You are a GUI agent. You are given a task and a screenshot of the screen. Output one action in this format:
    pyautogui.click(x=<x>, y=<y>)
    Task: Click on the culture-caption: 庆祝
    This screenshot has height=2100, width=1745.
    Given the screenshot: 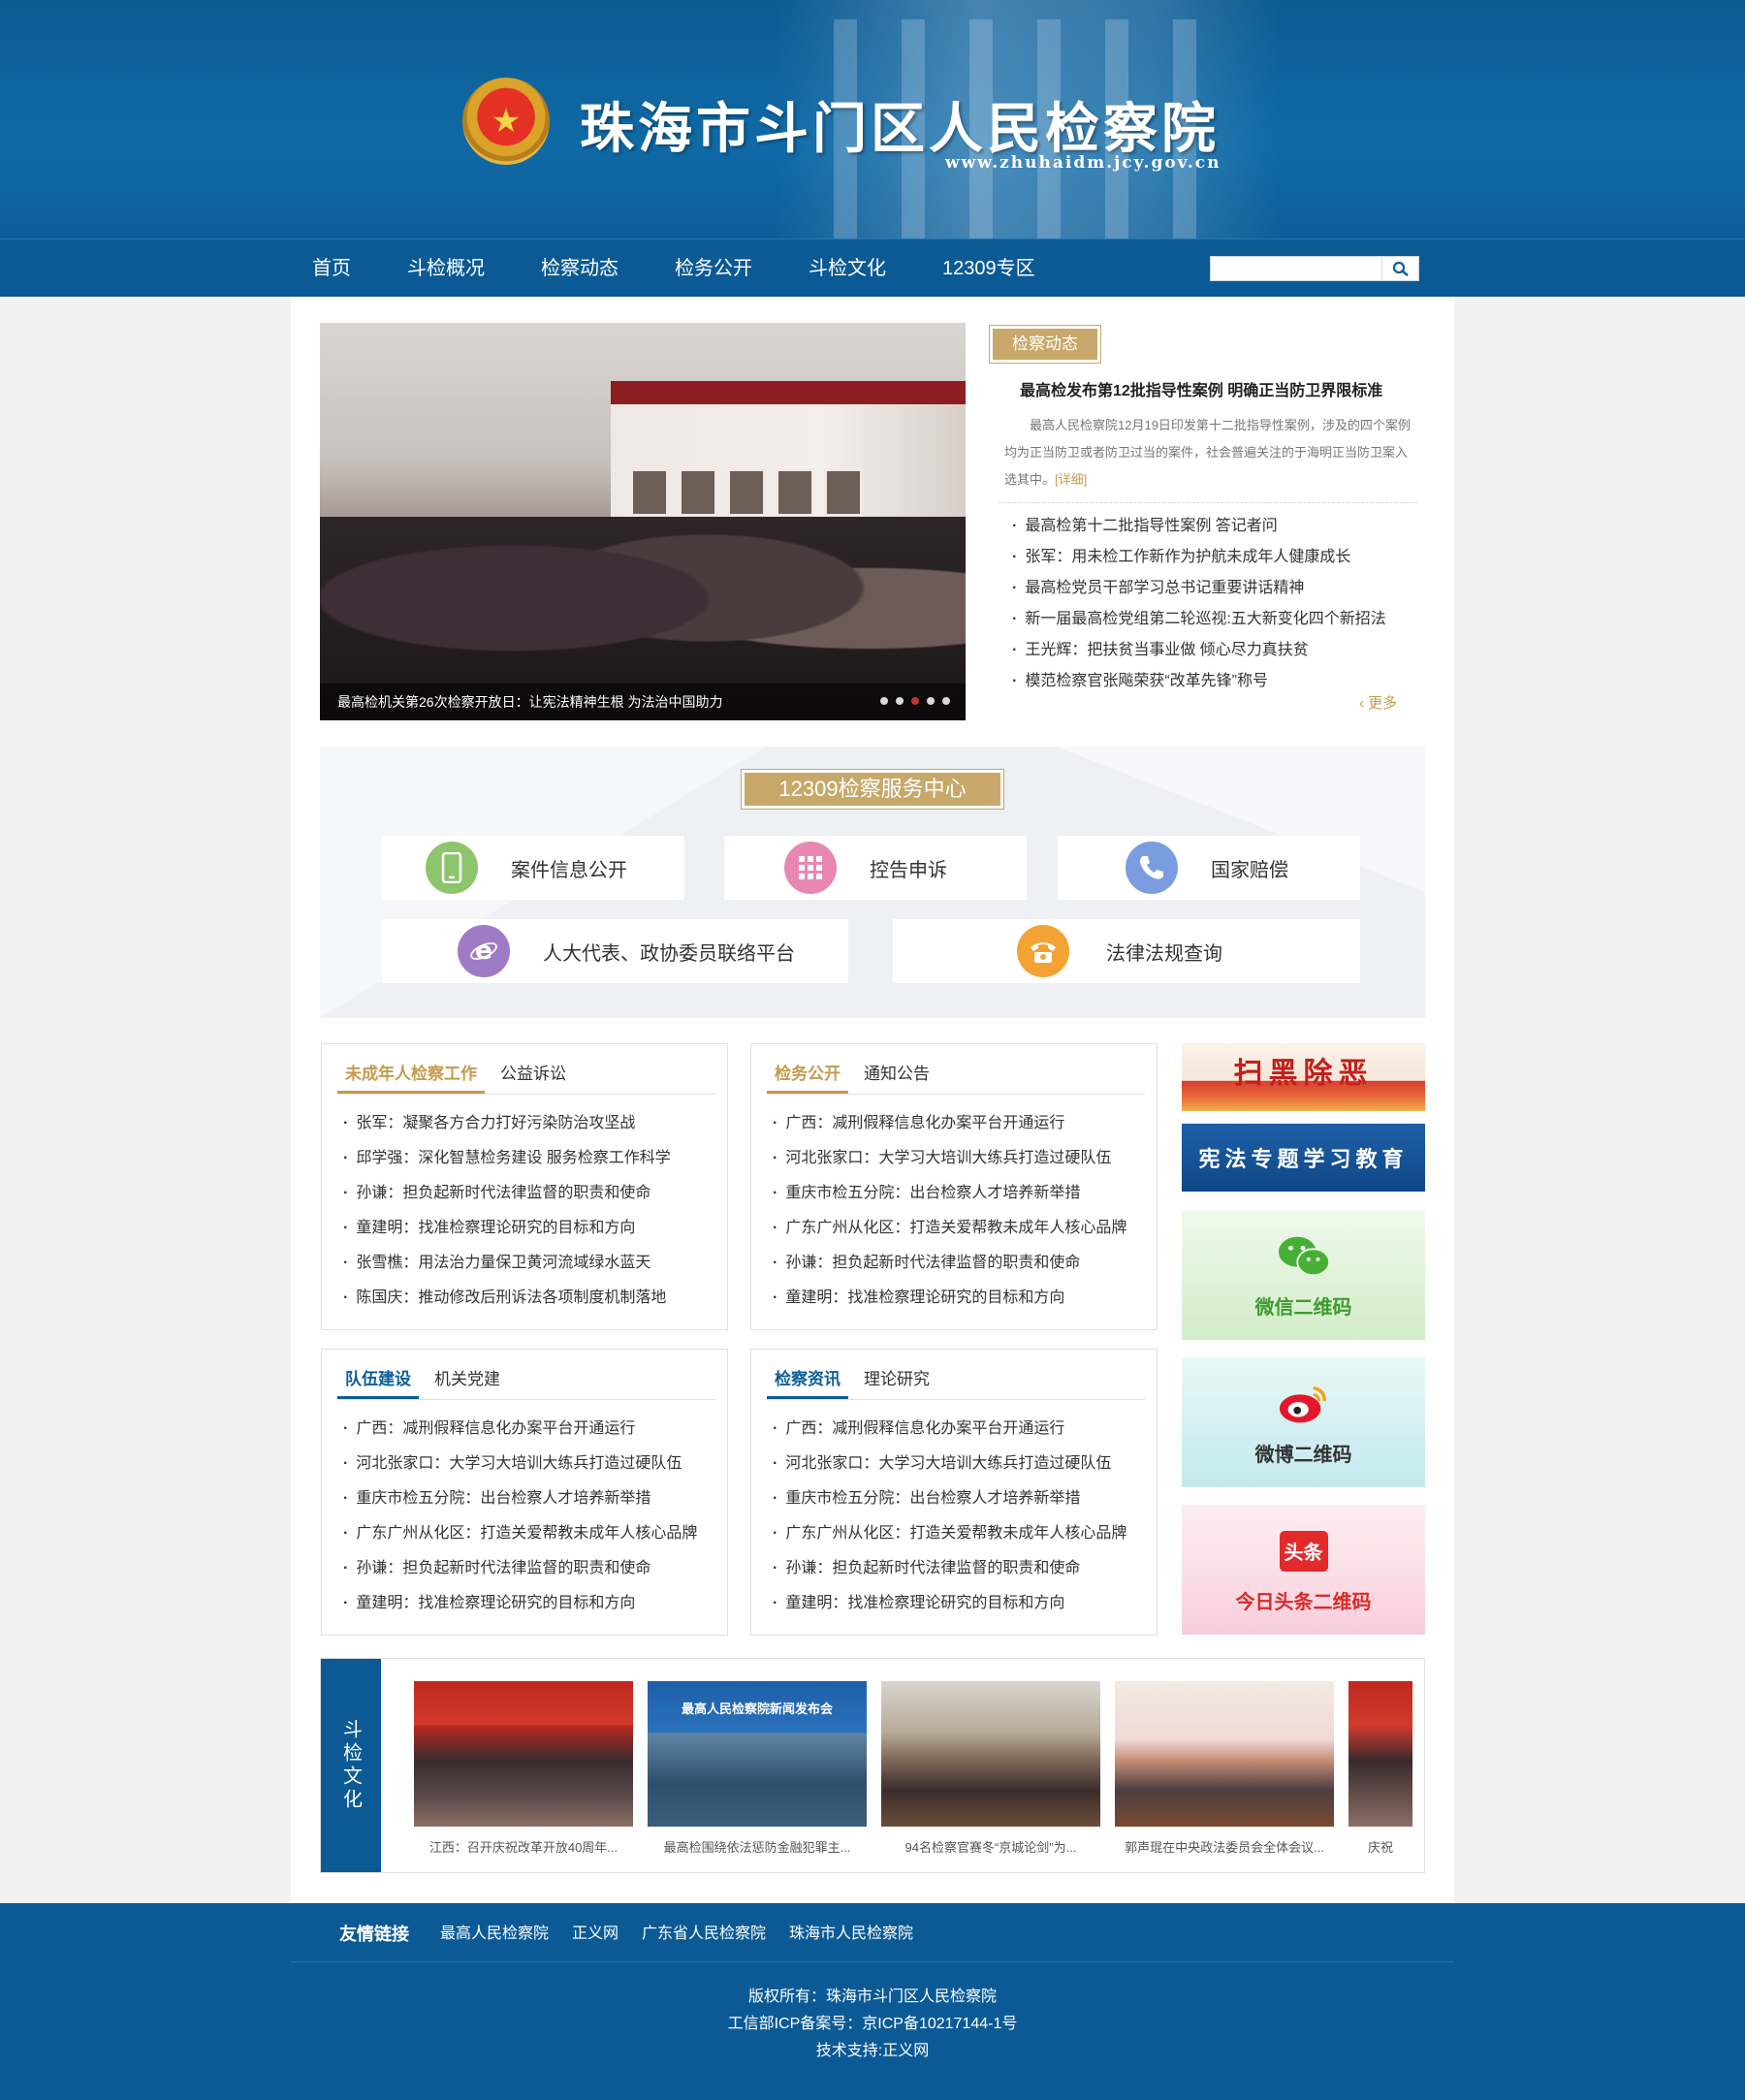 What is the action you would take?
    pyautogui.click(x=1380, y=1846)
    